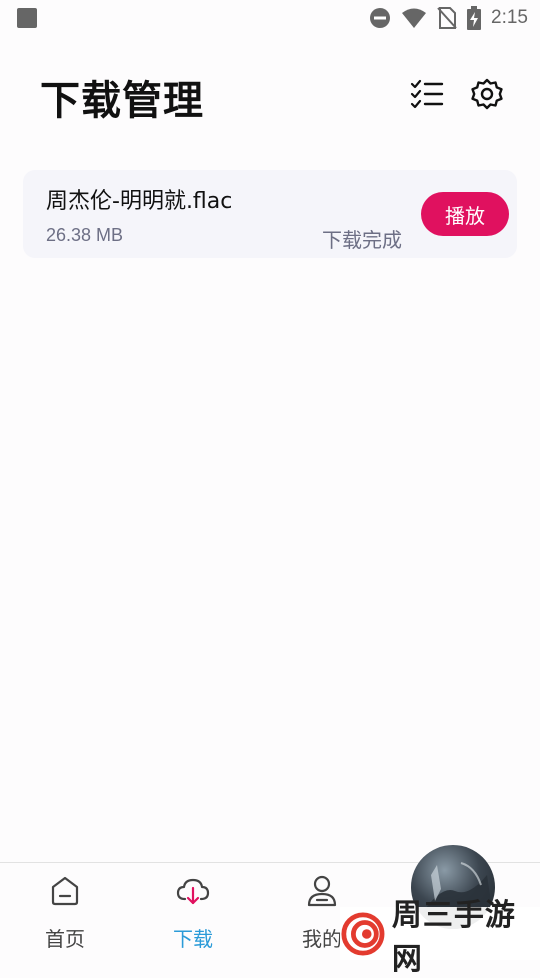 This screenshot has height=978, width=540. What do you see at coordinates (65, 891) in the screenshot?
I see `home-icon` at bounding box center [65, 891].